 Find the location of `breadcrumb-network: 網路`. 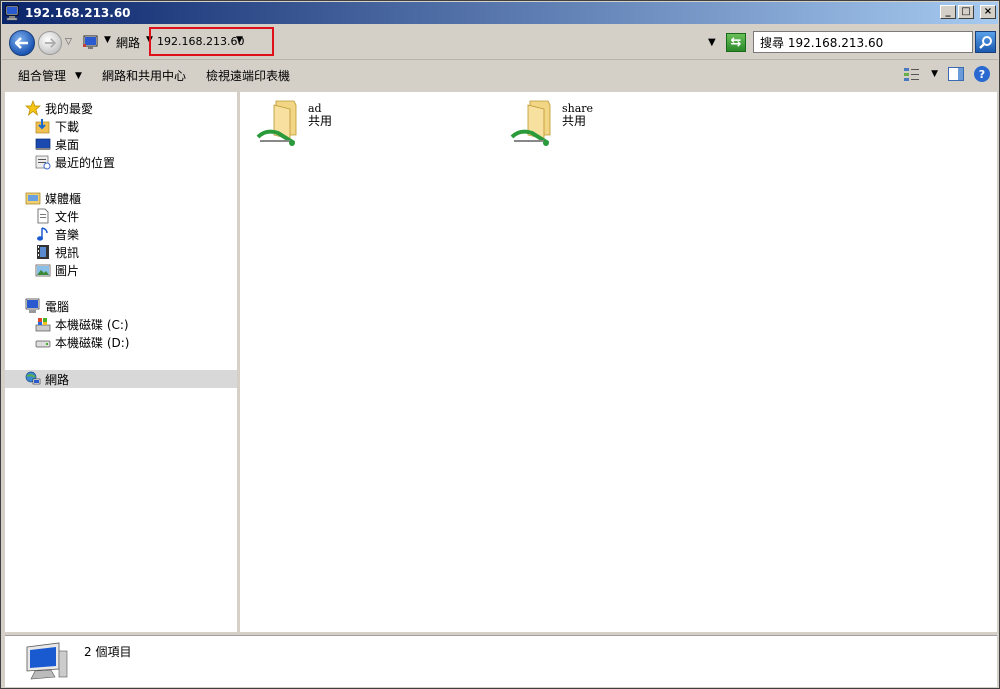

breadcrumb-network: 網路 is located at coordinates (128, 42).